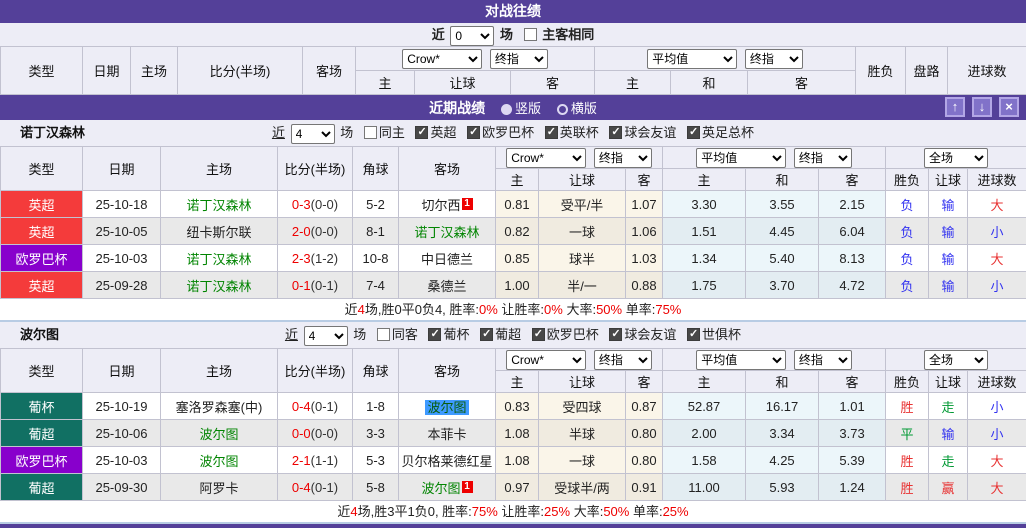 The height and width of the screenshot is (528, 1026). What do you see at coordinates (463, 83) in the screenshot?
I see `col-odds-handicap: 让球` at bounding box center [463, 83].